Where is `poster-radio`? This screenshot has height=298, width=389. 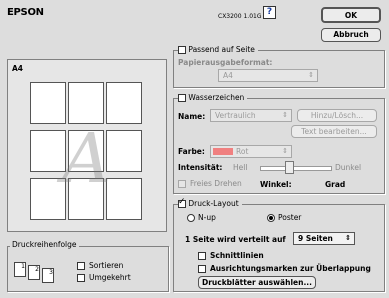
poster-radio is located at coordinates (271, 218).